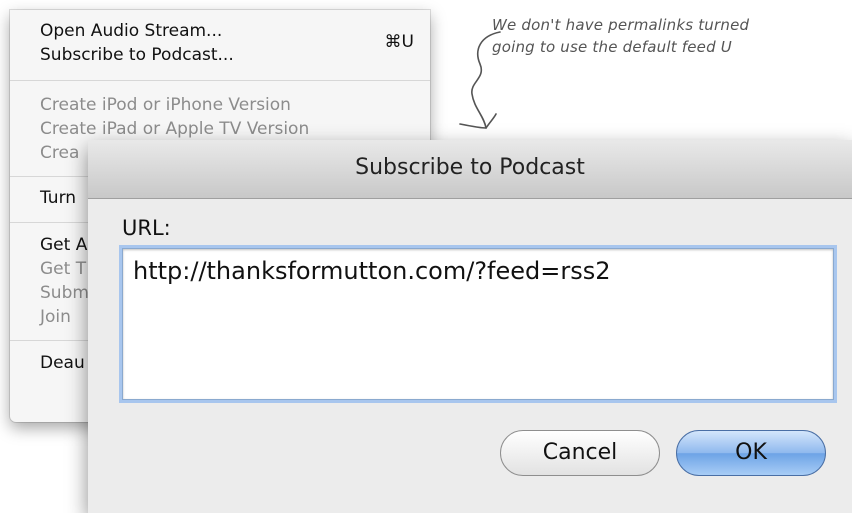  Describe the element at coordinates (63, 269) in the screenshot. I see `menu-item-get-track: Get T` at that location.